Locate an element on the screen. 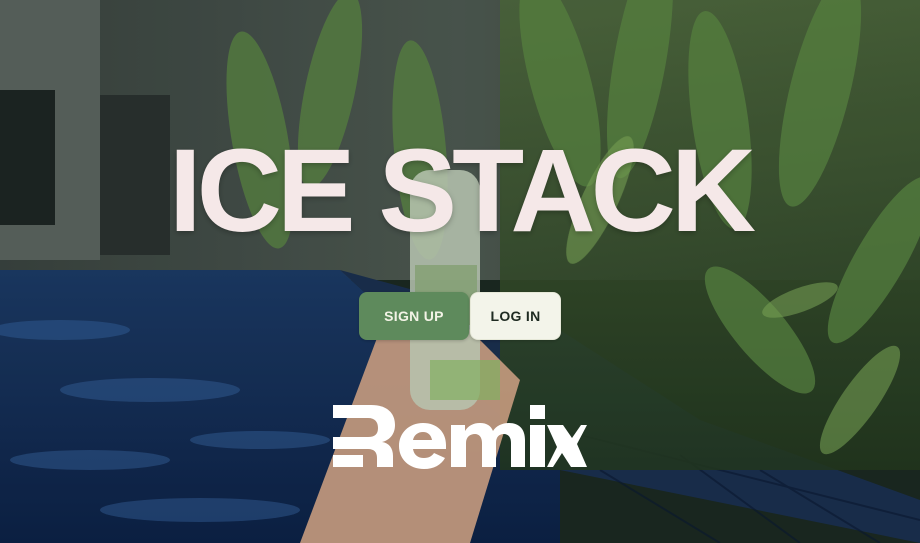  auth-buttons: SIGN UP LOG IN is located at coordinates (460, 316).